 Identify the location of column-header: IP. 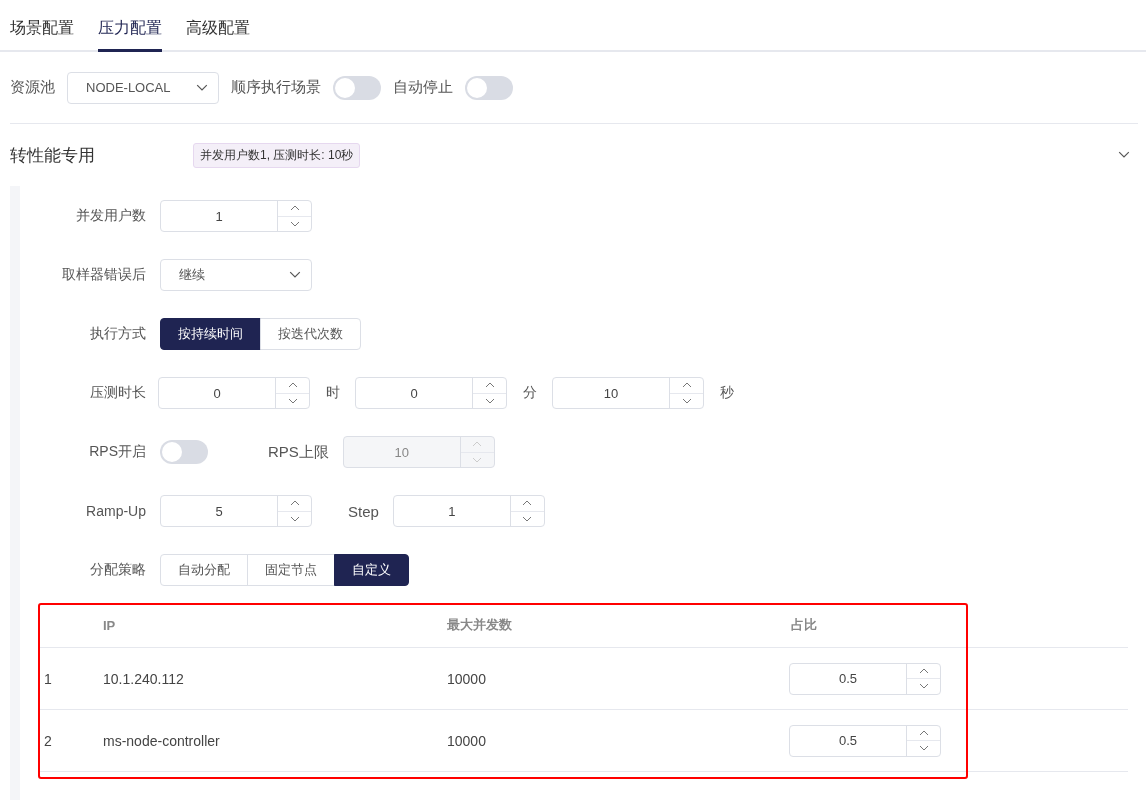
(110, 625).